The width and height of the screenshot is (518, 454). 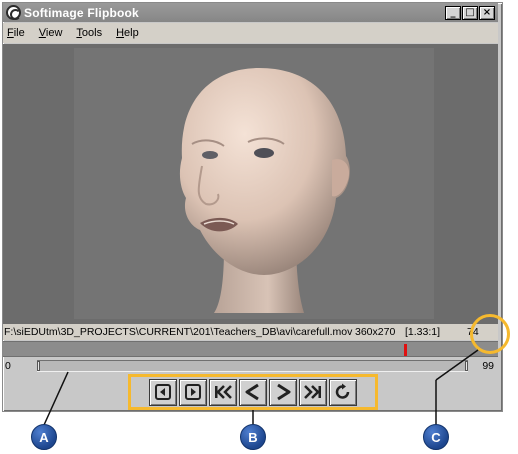 I want to click on callout-badge-c: C, so click(x=436, y=437).